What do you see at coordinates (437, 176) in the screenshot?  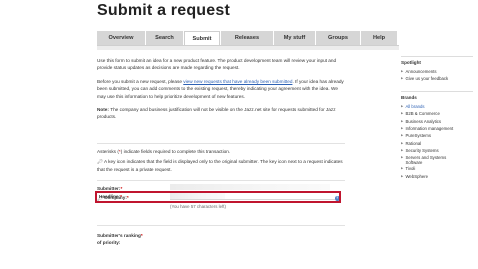 I see `sidebar-item-websphere: ▶ WebSphere` at bounding box center [437, 176].